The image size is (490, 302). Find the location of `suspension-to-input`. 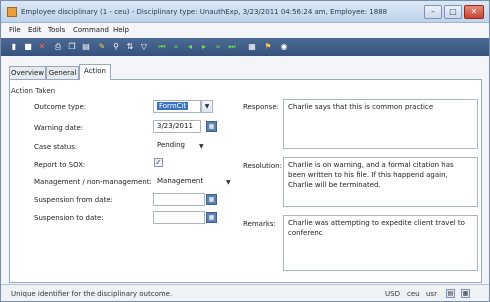

suspension-to-input is located at coordinates (179, 217).